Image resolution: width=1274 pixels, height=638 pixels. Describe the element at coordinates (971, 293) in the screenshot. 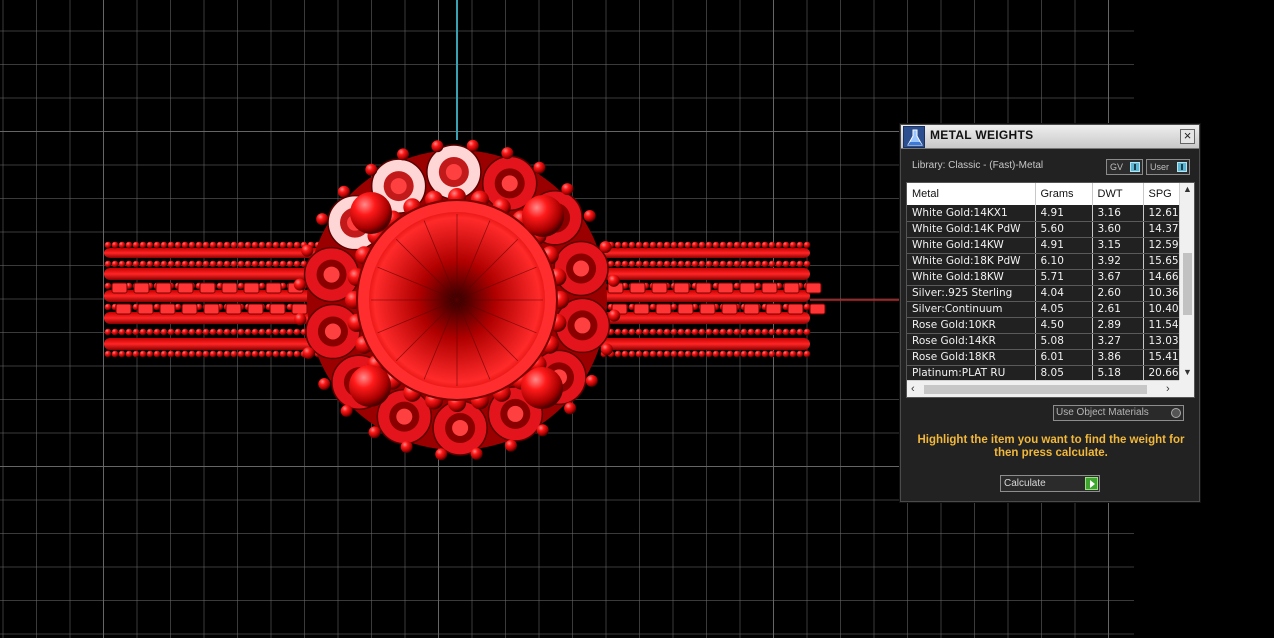

I see `cell-metal: Silver:.925 Sterling` at that location.